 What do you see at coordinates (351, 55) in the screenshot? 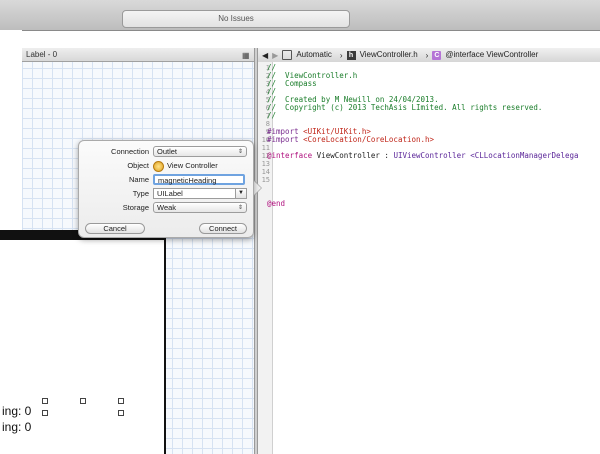
I see `header-file-icon: h` at bounding box center [351, 55].